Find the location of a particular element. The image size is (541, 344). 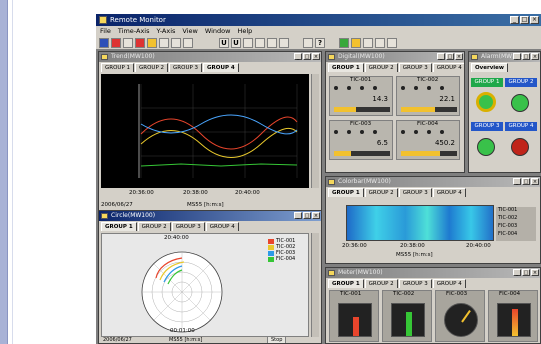

colorbar-window-title-bar: Colorbar(MW100) _ □ × is located at coordinates (433, 182).